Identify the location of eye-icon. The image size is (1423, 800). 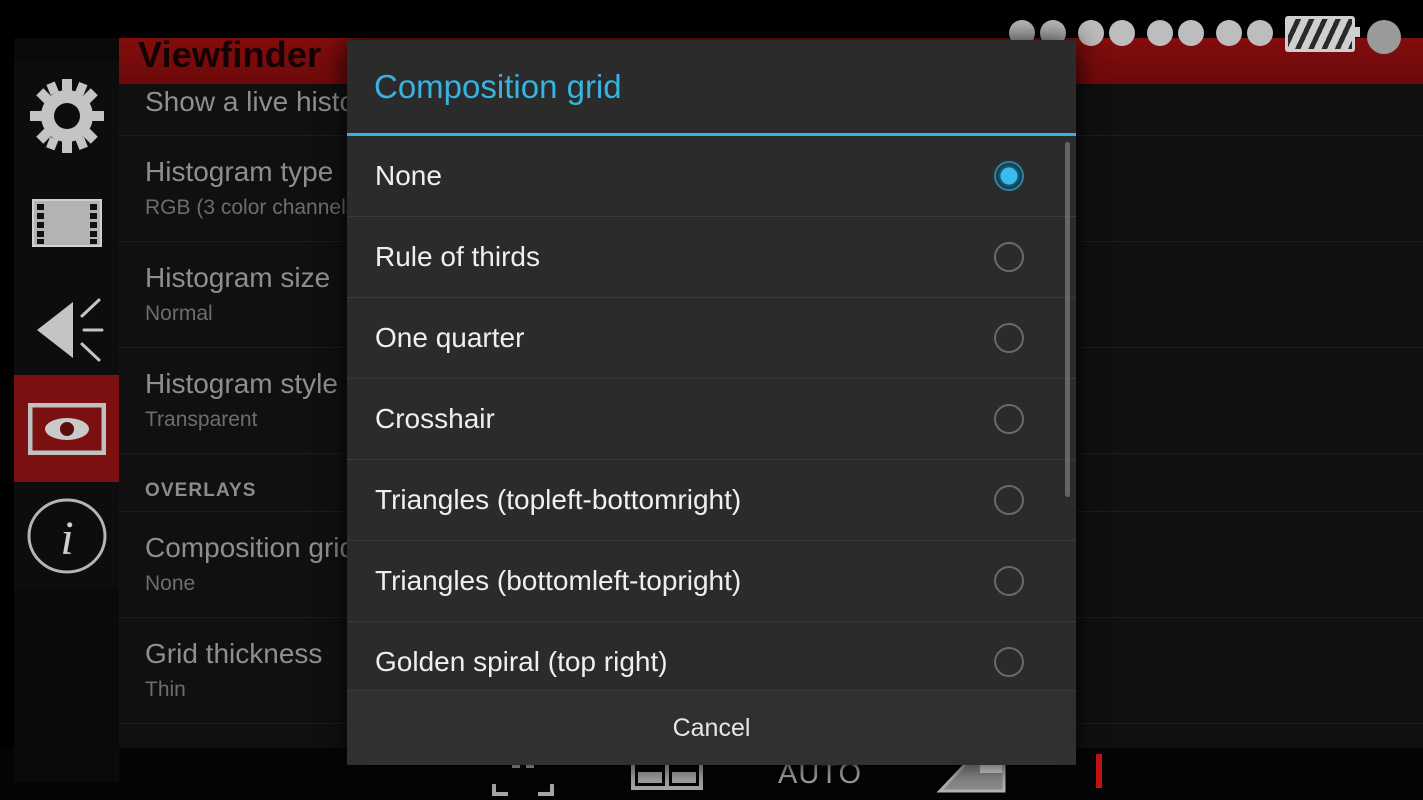
(66, 428).